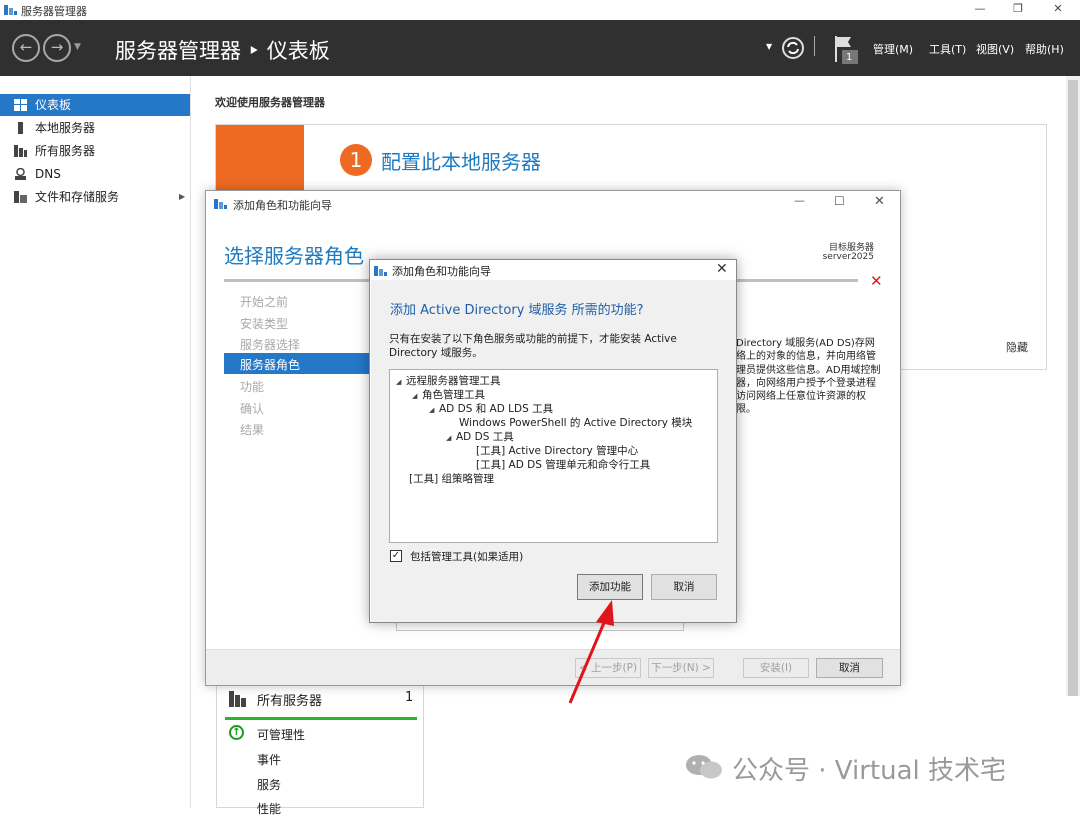 Image resolution: width=1080 pixels, height=817 pixels. I want to click on dashboard-icon, so click(20, 105).